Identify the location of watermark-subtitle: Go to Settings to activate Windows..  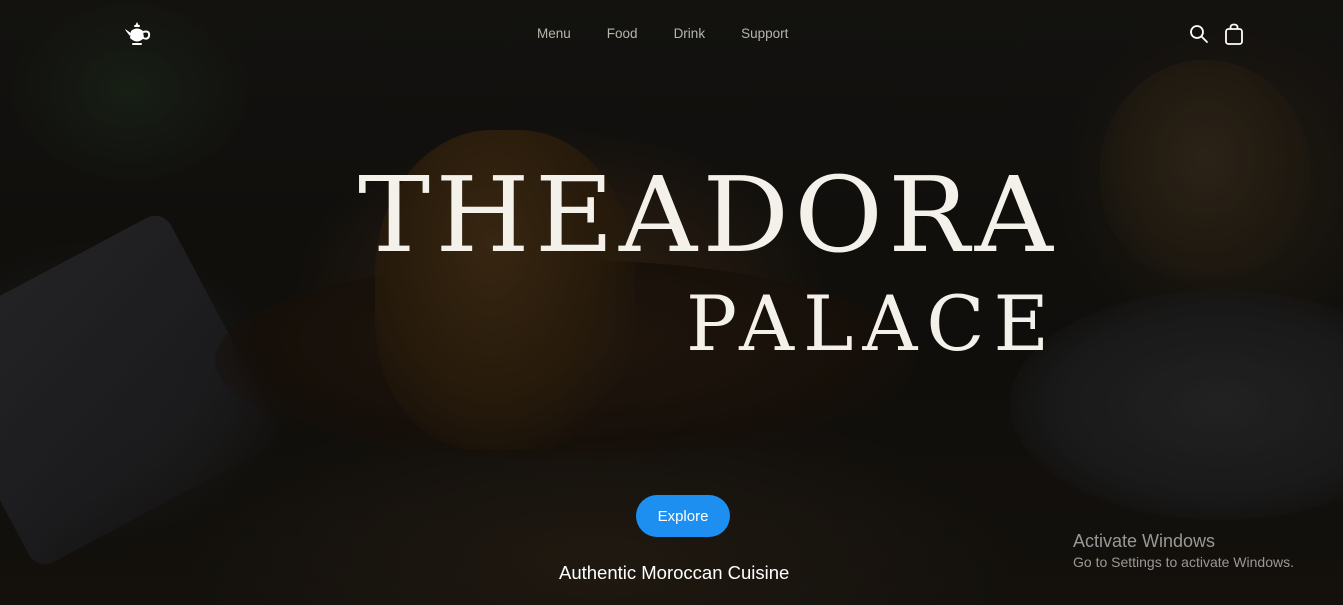
(1183, 562).